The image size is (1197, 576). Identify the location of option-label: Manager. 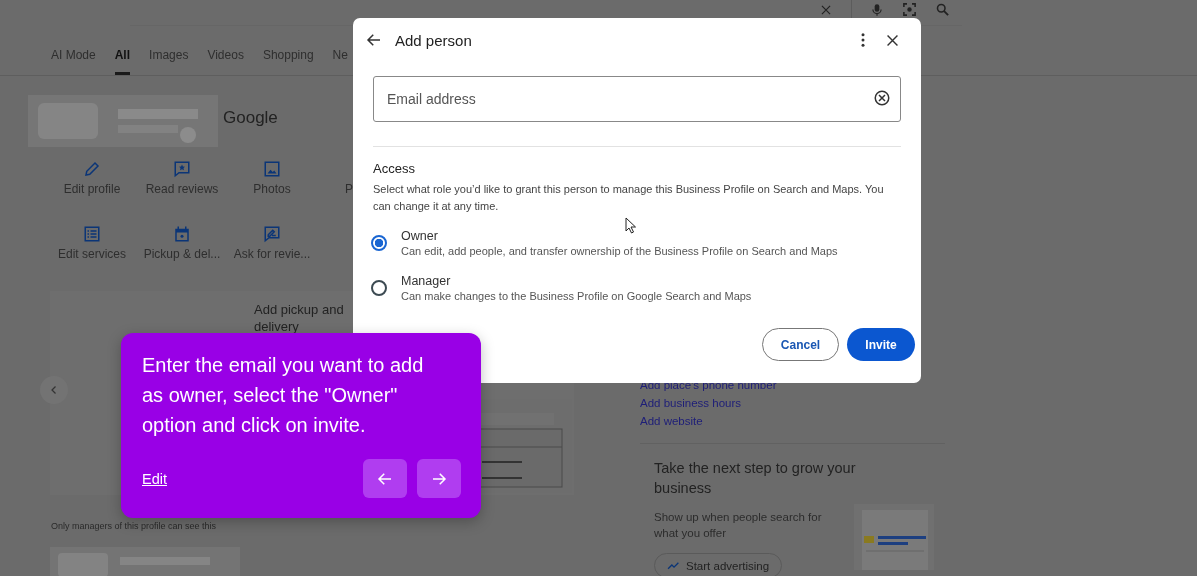
(426, 281).